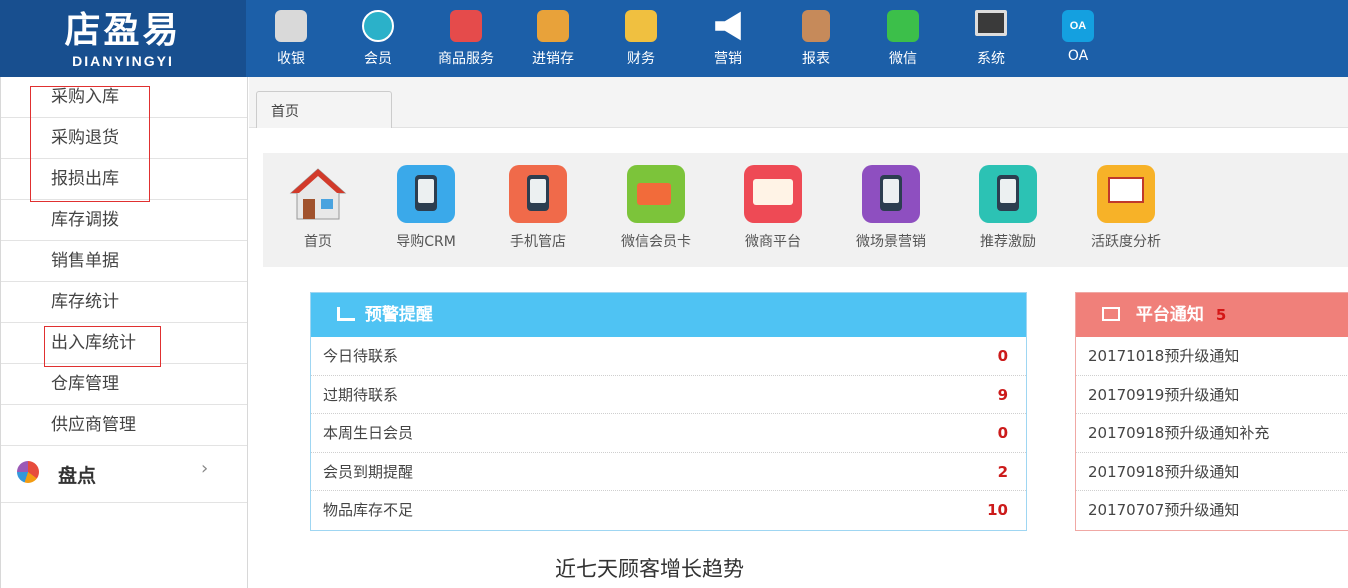  Describe the element at coordinates (538, 194) in the screenshot. I see `mobile-shop-icon` at that location.